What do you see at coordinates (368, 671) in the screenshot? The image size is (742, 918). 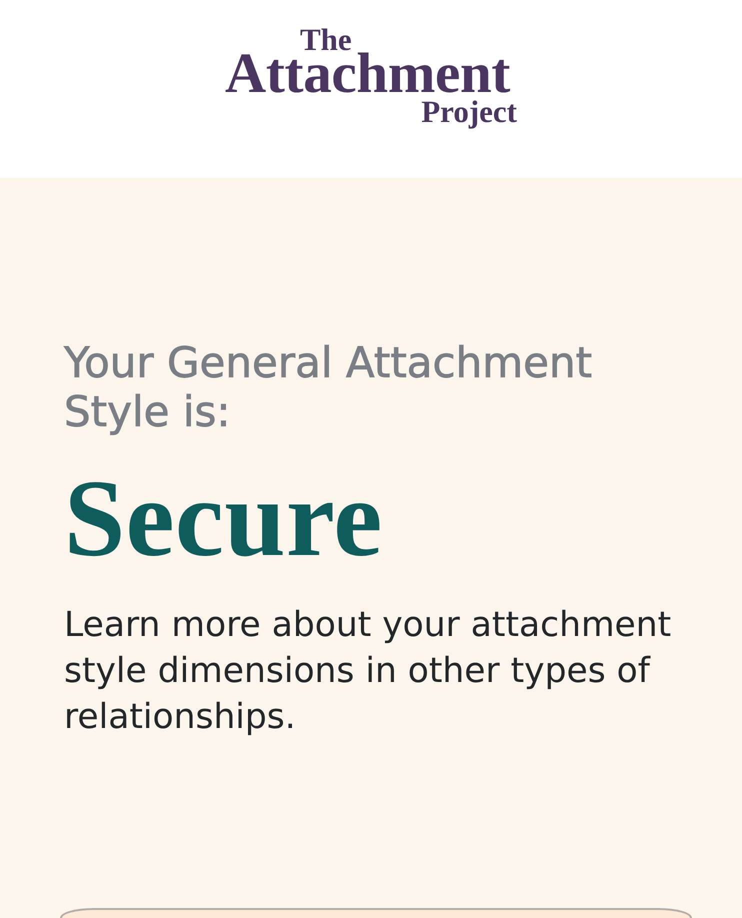 I see `description-text: Learn more about your attachment style dimensions in other types of relationships.` at bounding box center [368, 671].